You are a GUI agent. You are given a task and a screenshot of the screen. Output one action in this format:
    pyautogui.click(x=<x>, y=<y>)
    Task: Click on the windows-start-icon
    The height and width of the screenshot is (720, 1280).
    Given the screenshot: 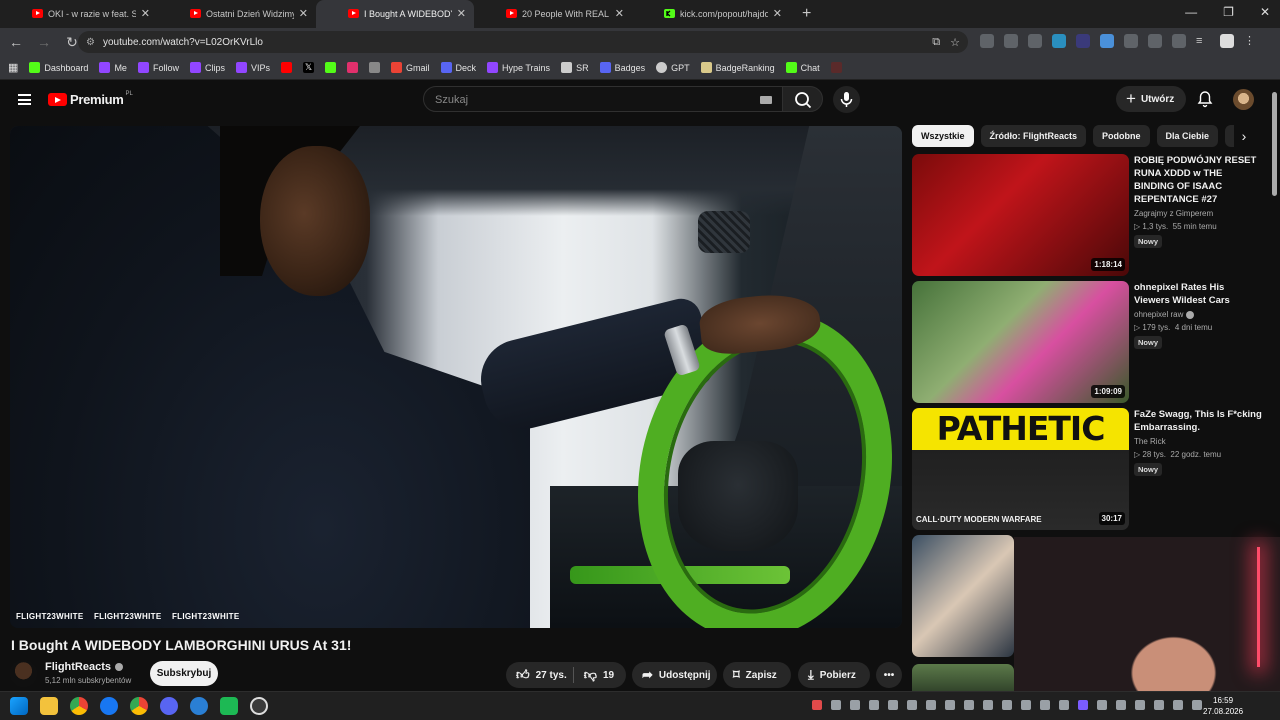 What is the action you would take?
    pyautogui.click(x=19, y=706)
    